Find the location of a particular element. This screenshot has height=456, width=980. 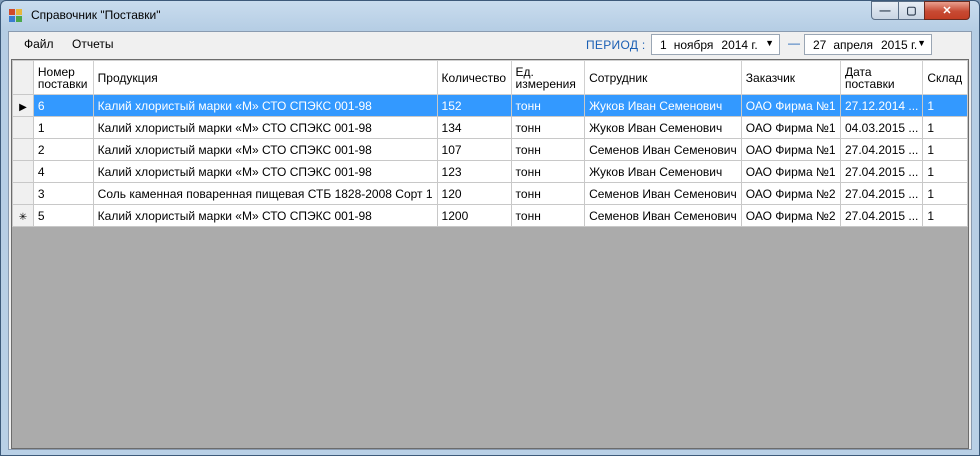

minimize-button: — is located at coordinates (885, 10).